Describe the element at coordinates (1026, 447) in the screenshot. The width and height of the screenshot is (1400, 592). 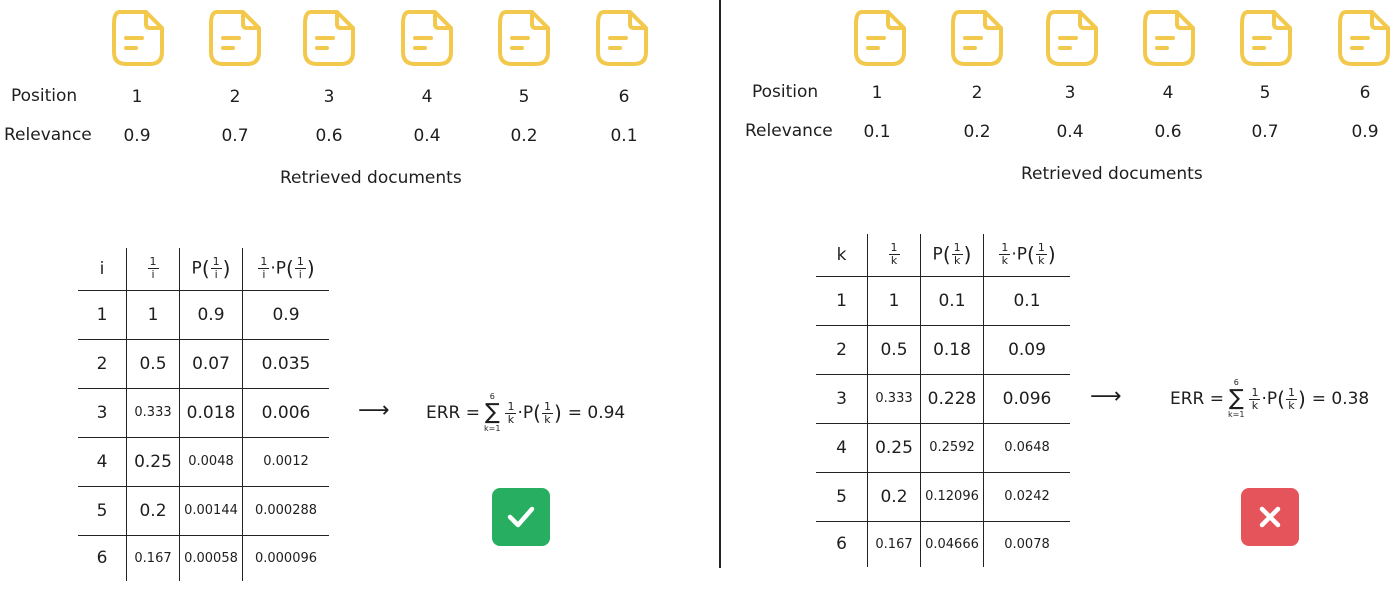
I see `table-cell: 0.0648` at that location.